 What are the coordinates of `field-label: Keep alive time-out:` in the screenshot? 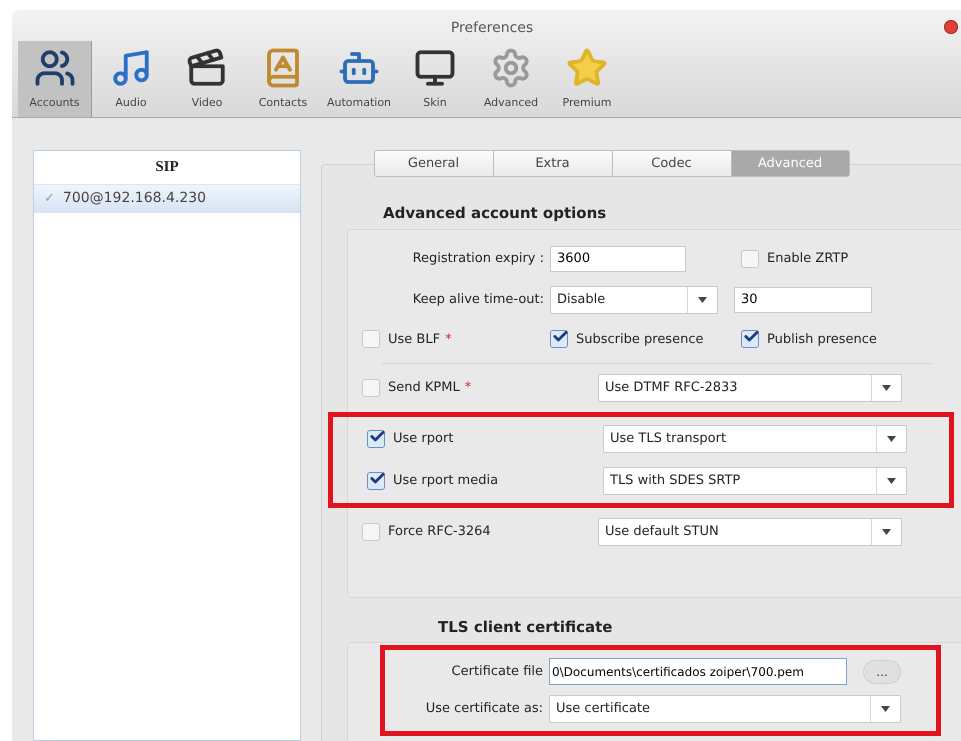 It's located at (478, 299).